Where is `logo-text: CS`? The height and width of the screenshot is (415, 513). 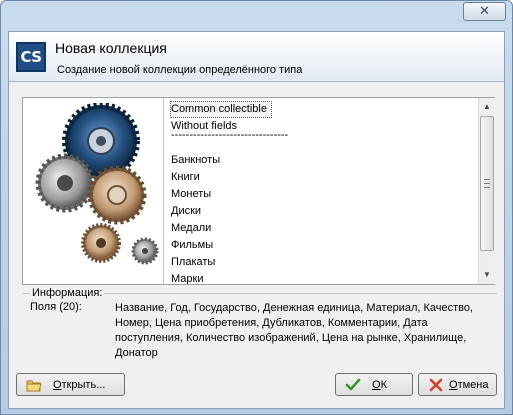 logo-text: CS is located at coordinates (31, 57).